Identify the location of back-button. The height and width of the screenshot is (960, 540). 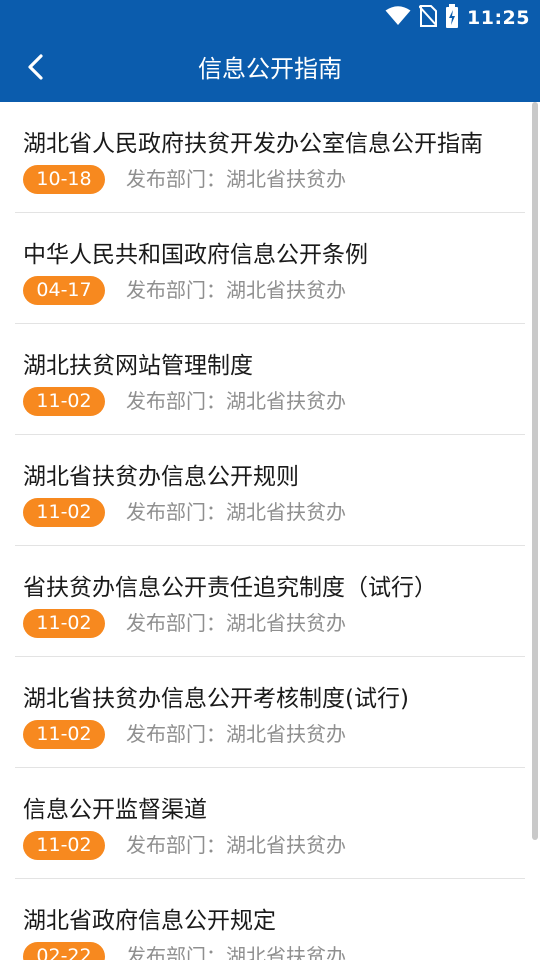
(35, 69).